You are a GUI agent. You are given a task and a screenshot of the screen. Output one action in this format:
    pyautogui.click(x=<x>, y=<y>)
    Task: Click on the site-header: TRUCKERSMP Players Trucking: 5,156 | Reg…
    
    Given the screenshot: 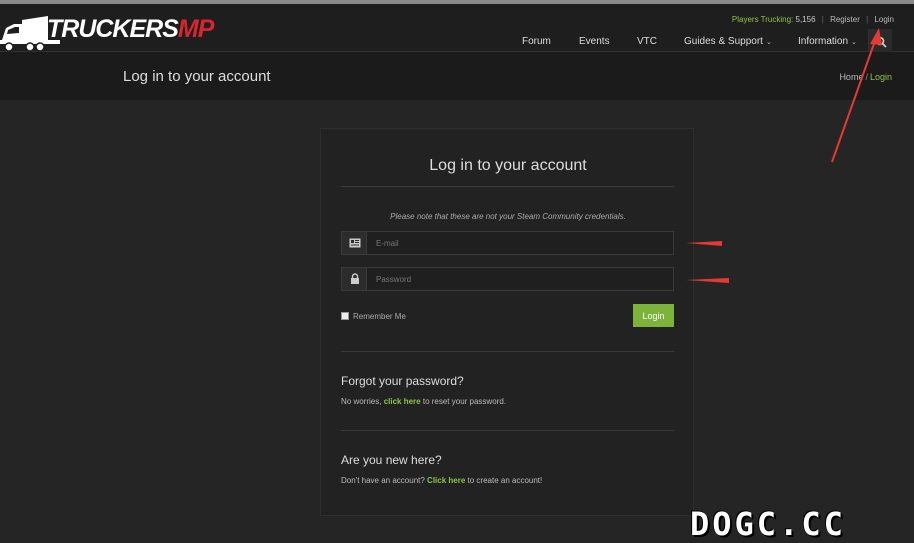 What is the action you would take?
    pyautogui.click(x=457, y=30)
    